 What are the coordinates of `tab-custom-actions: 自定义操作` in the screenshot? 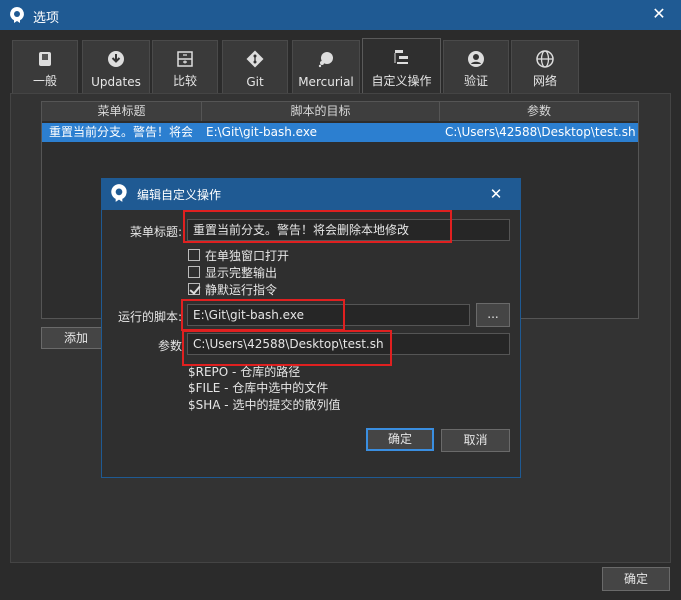 It's located at (401, 66).